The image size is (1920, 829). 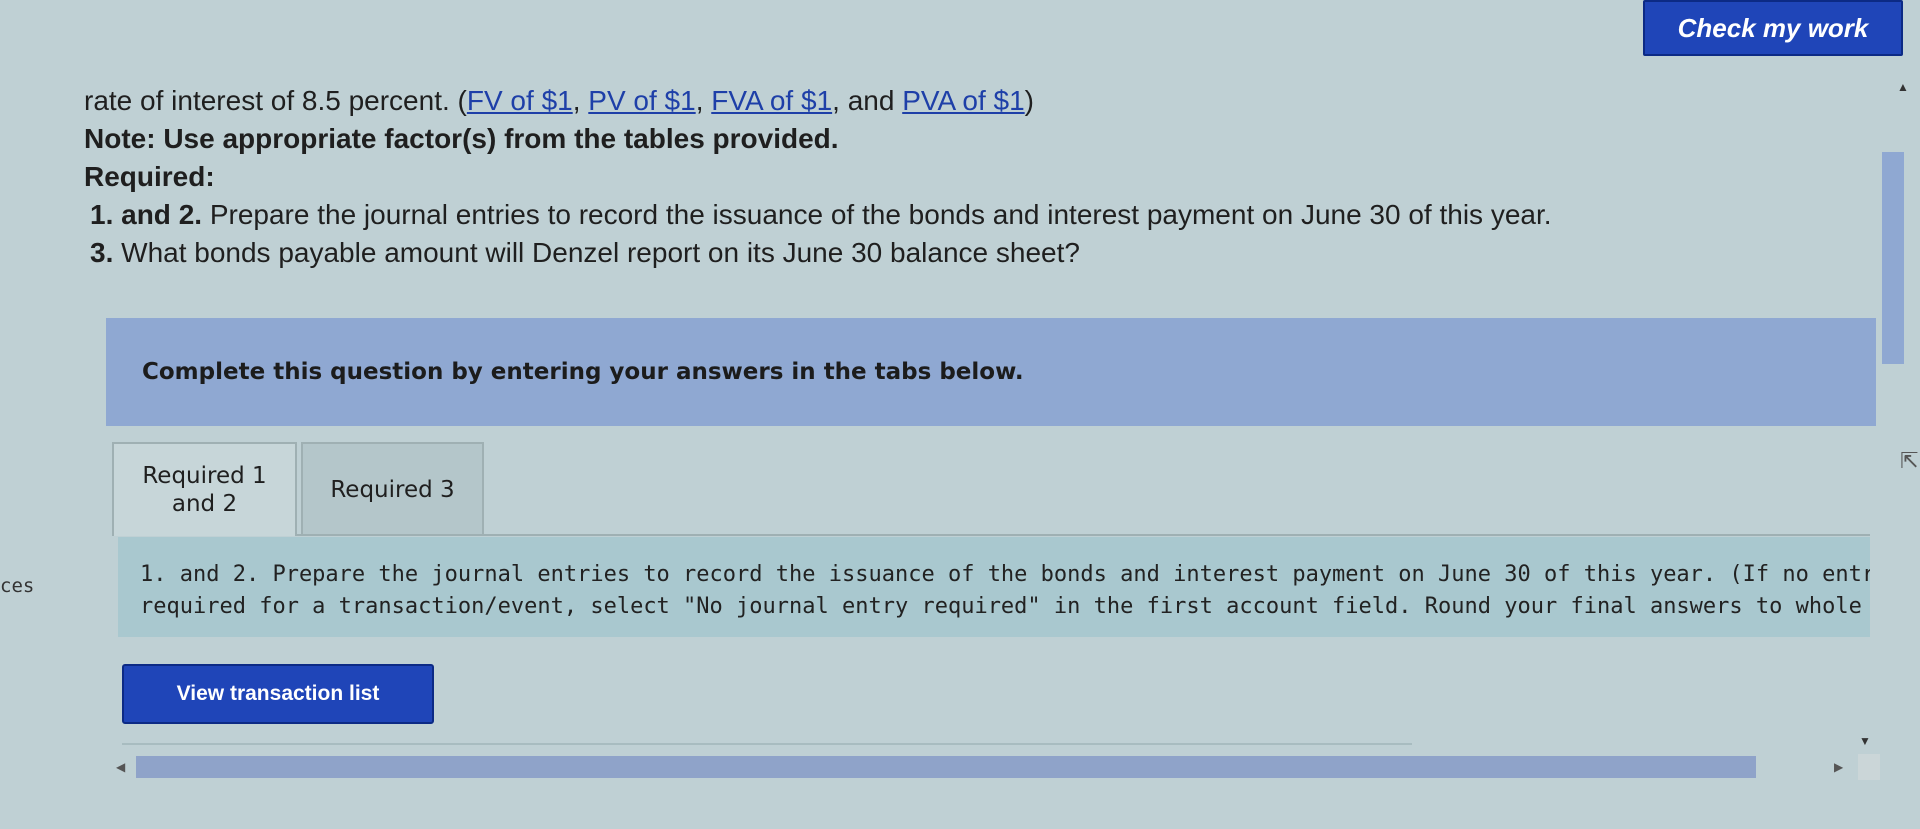 What do you see at coordinates (298, 489) in the screenshot?
I see `tab-bar: Required 1 and 2 Required 3` at bounding box center [298, 489].